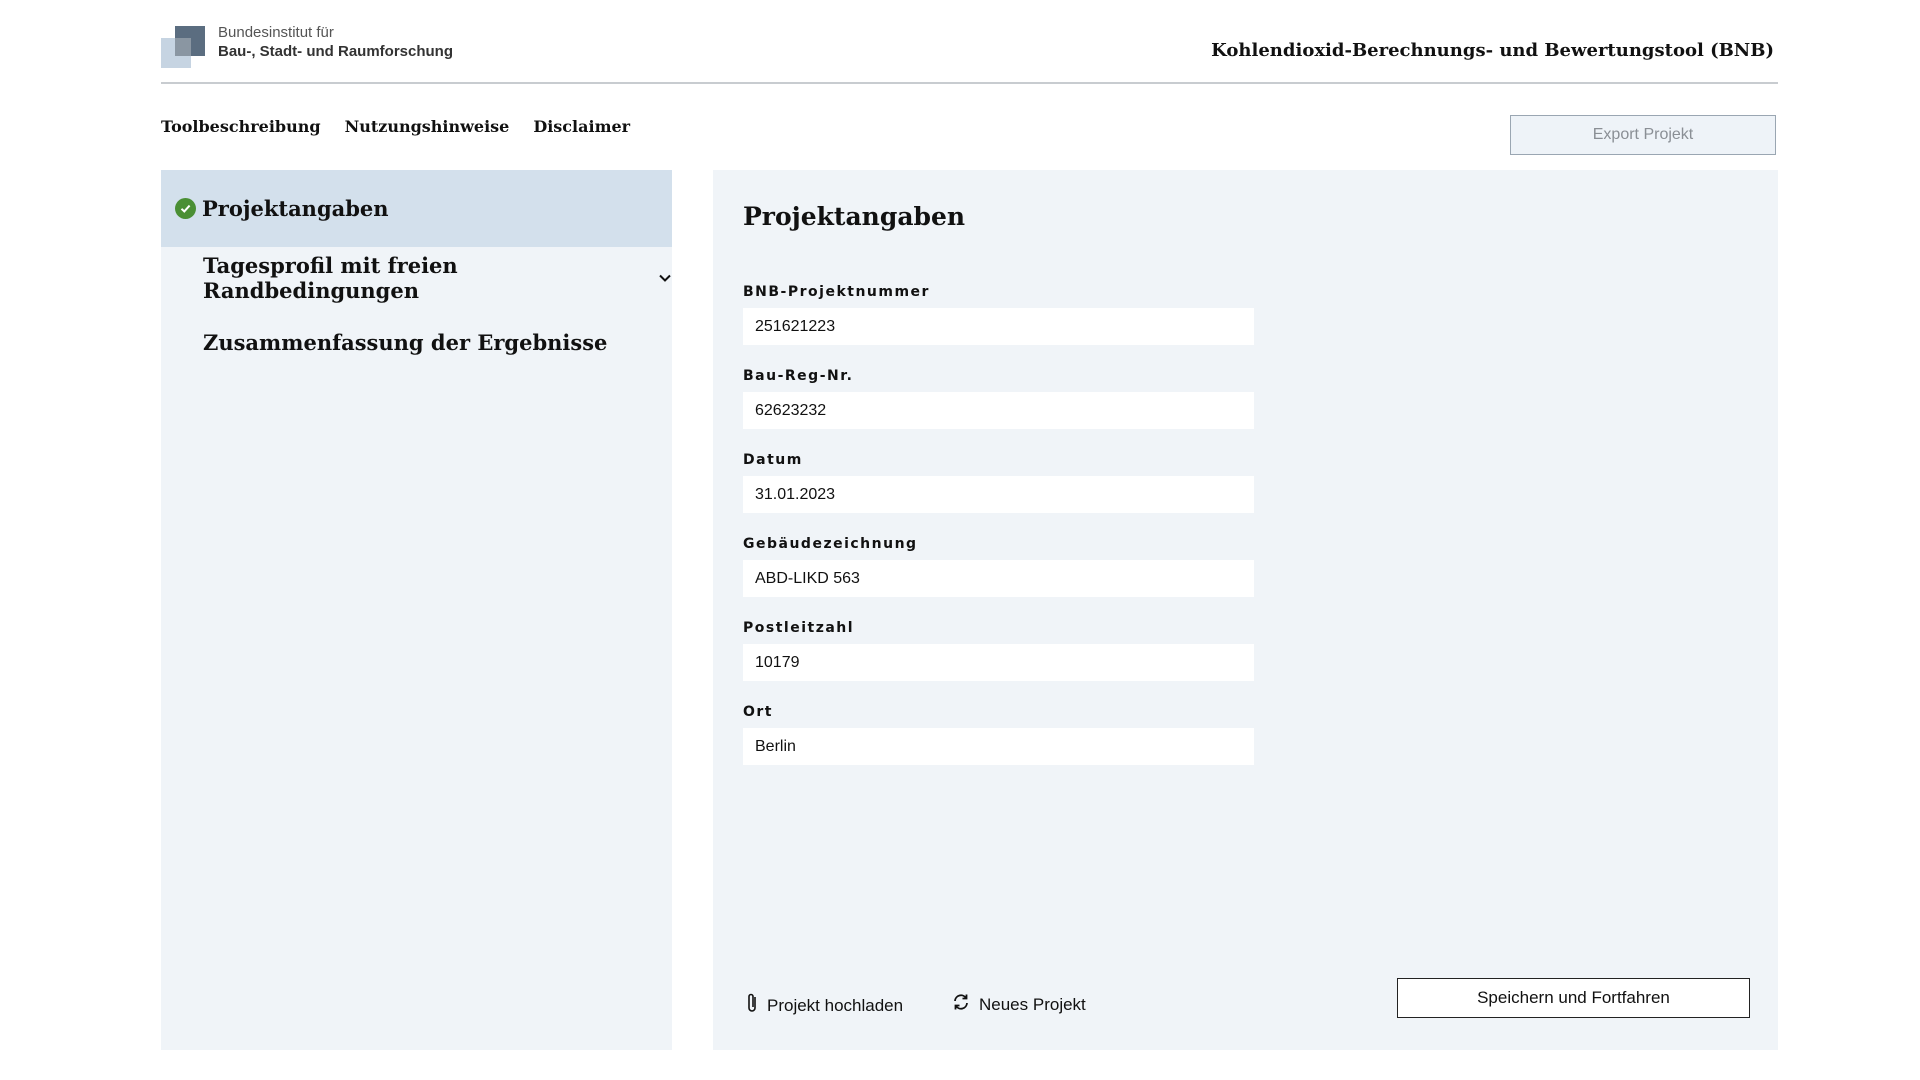  Describe the element at coordinates (998, 662) in the screenshot. I see `postleitzahl-input` at that location.